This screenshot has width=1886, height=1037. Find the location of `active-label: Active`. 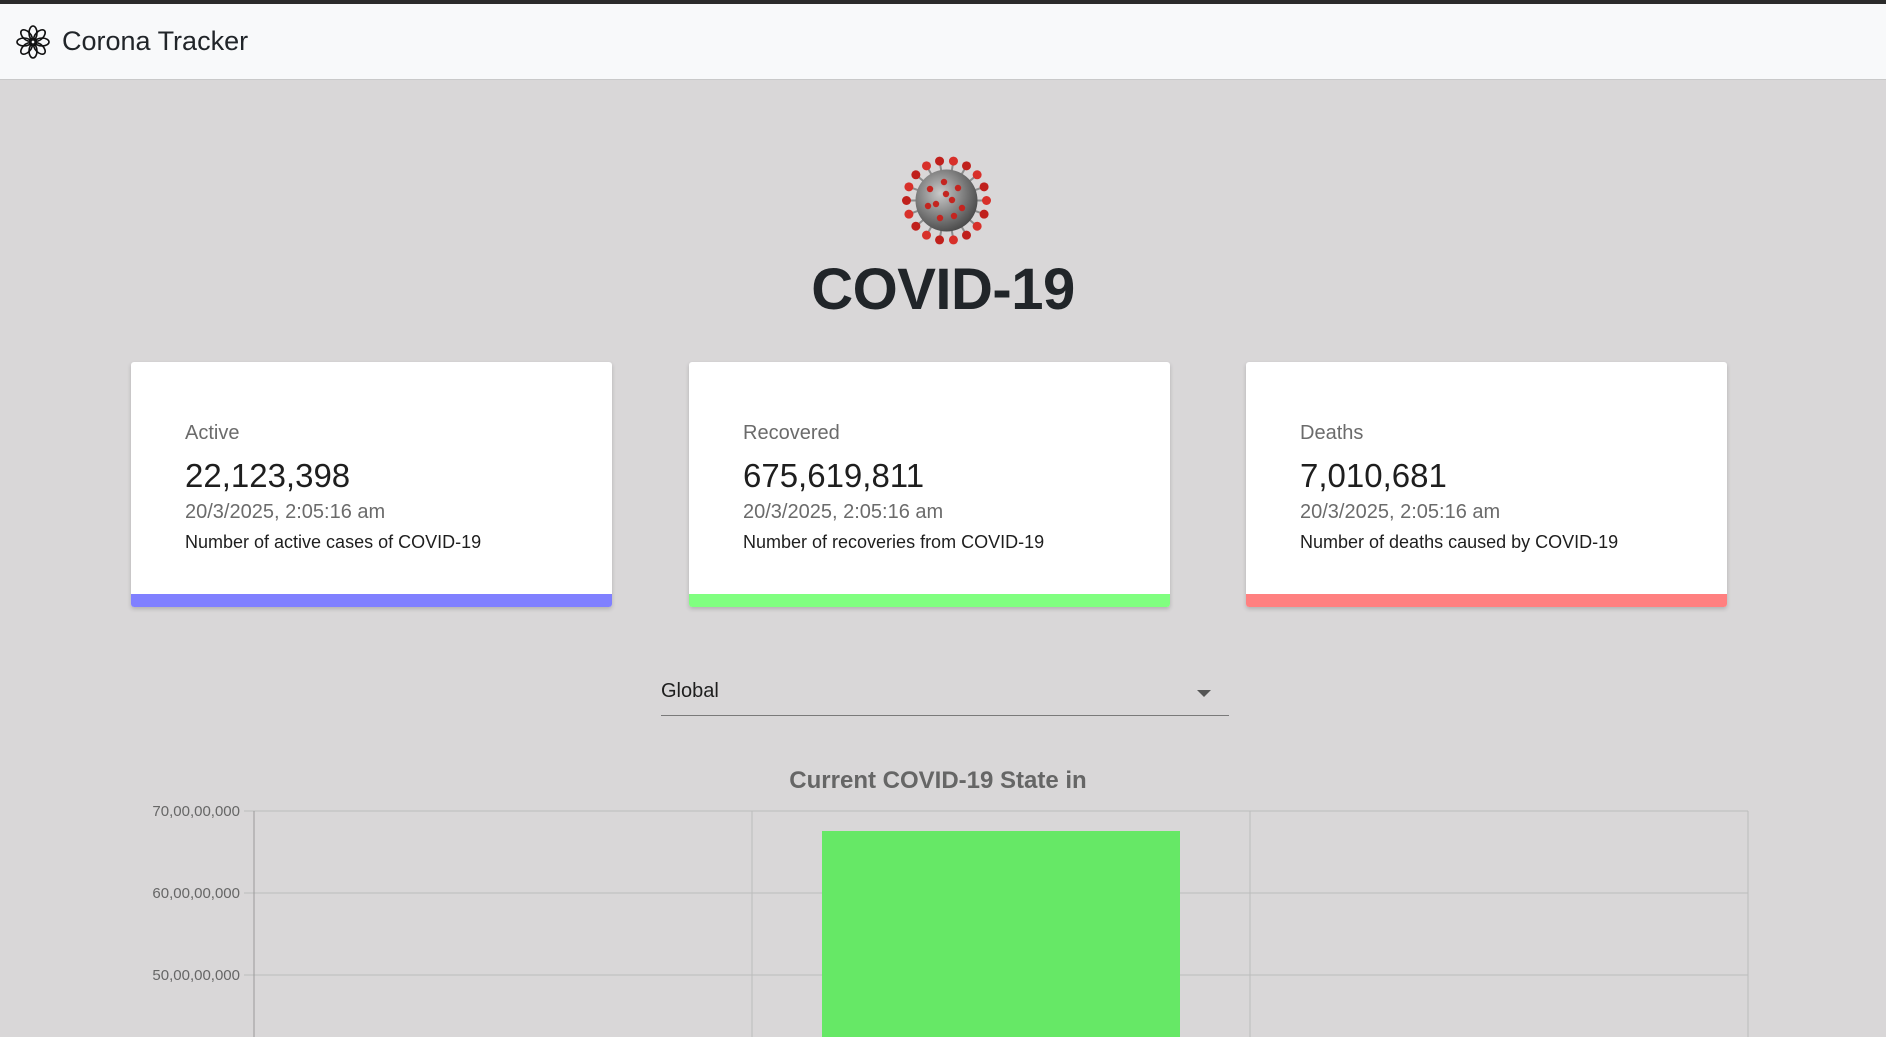

active-label: Active is located at coordinates (212, 433).